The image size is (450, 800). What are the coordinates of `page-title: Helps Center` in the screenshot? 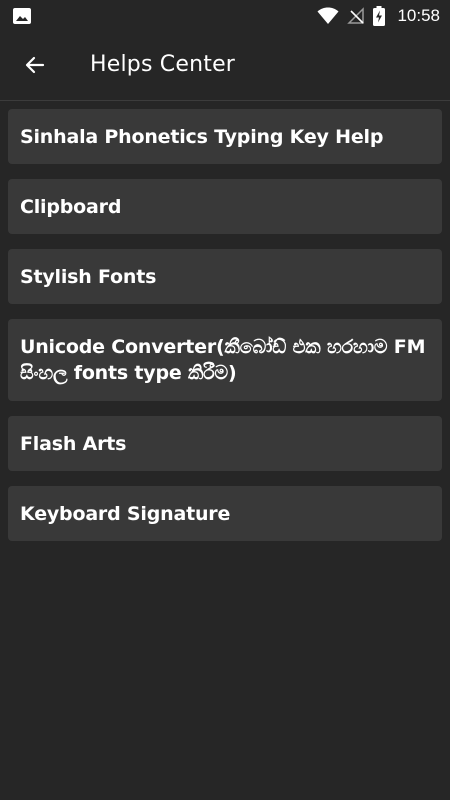 It's located at (163, 64).